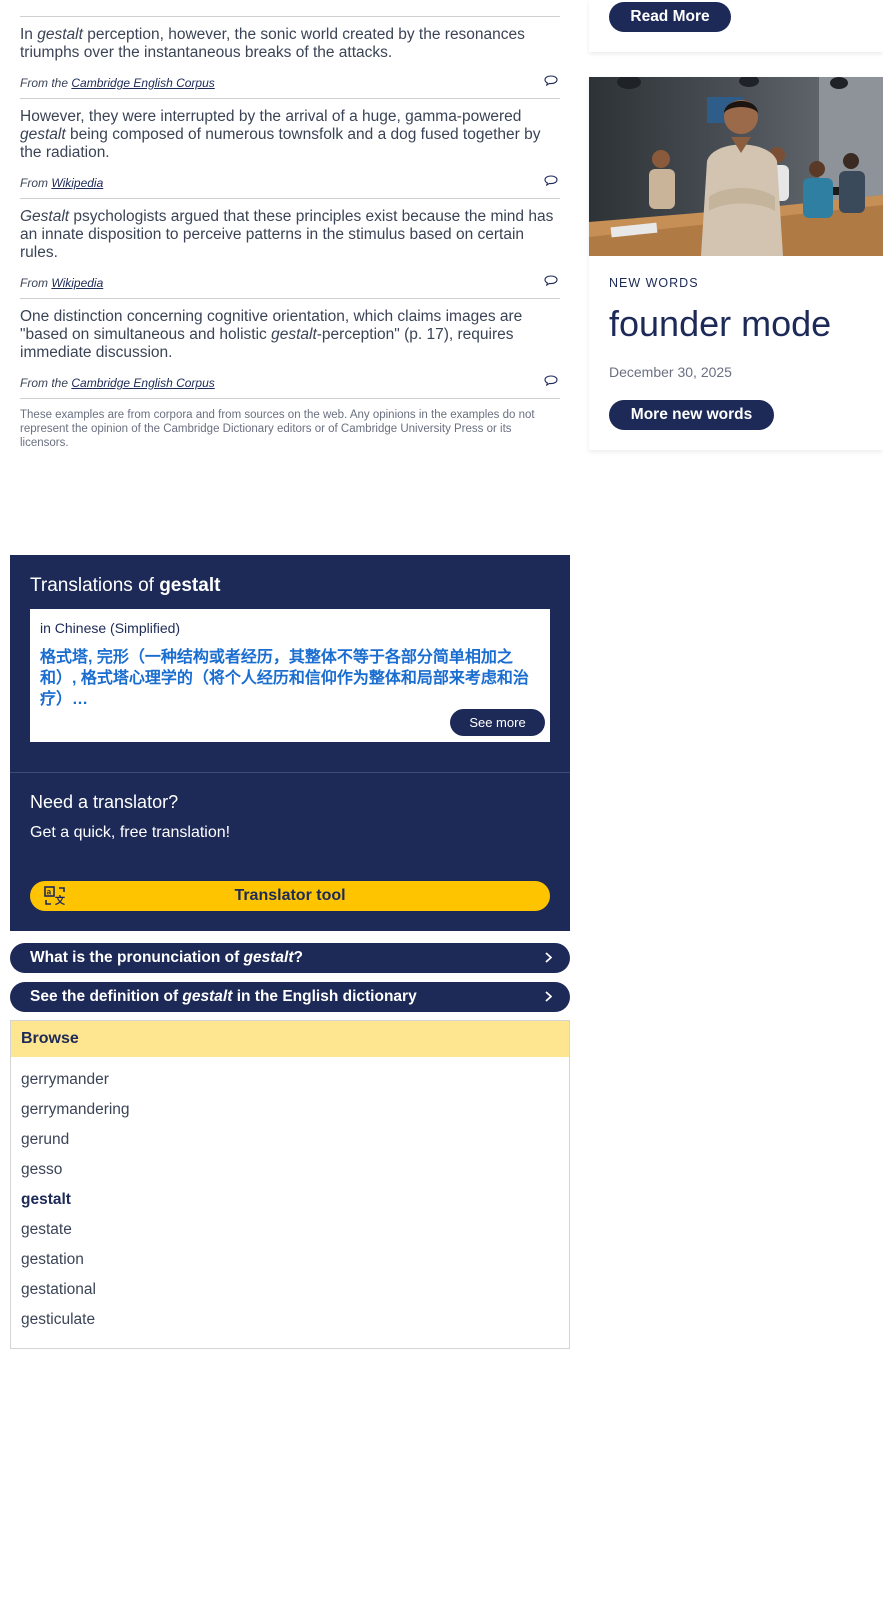  I want to click on browse-item: gestational, so click(290, 1290).